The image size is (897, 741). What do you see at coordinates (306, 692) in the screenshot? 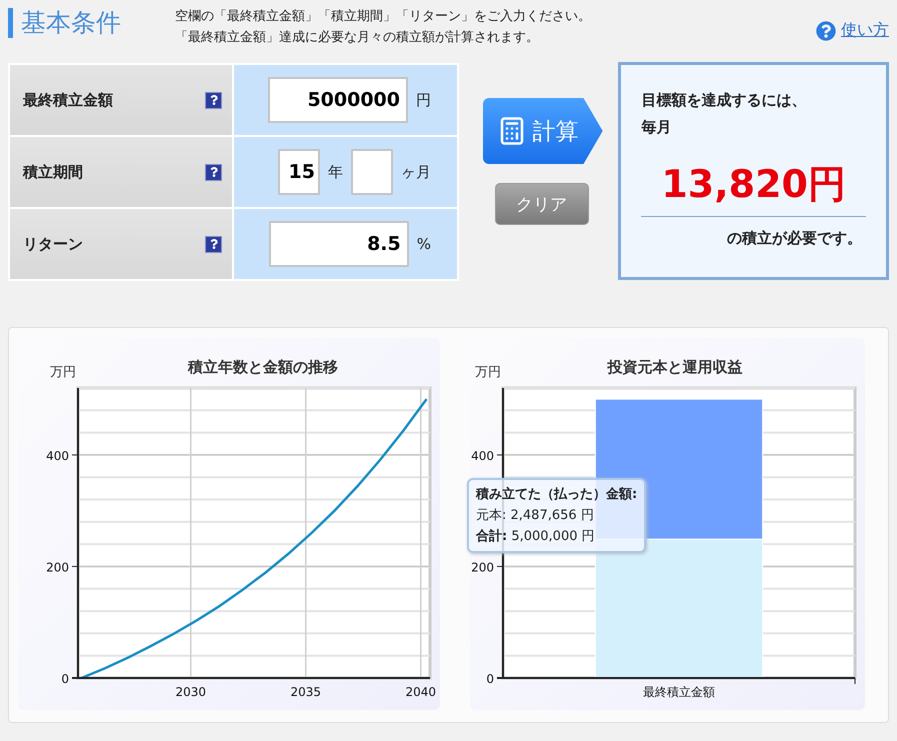
I see `tick-label: 2035` at bounding box center [306, 692].